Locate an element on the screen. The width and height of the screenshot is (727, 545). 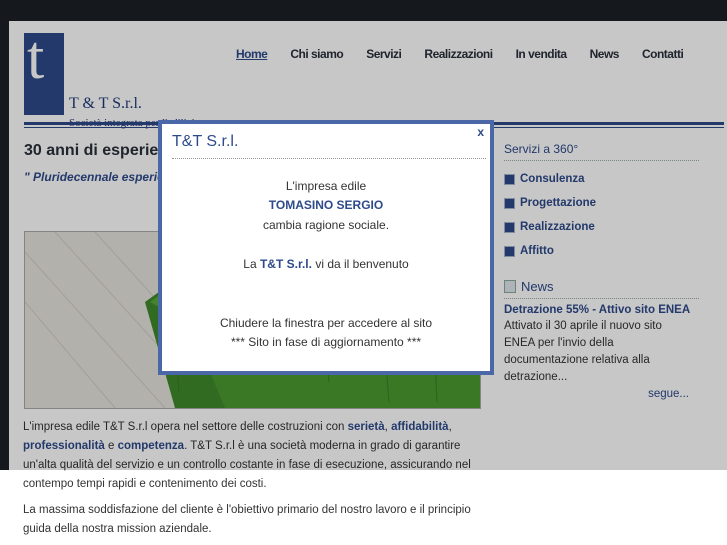
welcome-company-name: T&T S.r.l. is located at coordinates (285, 264).